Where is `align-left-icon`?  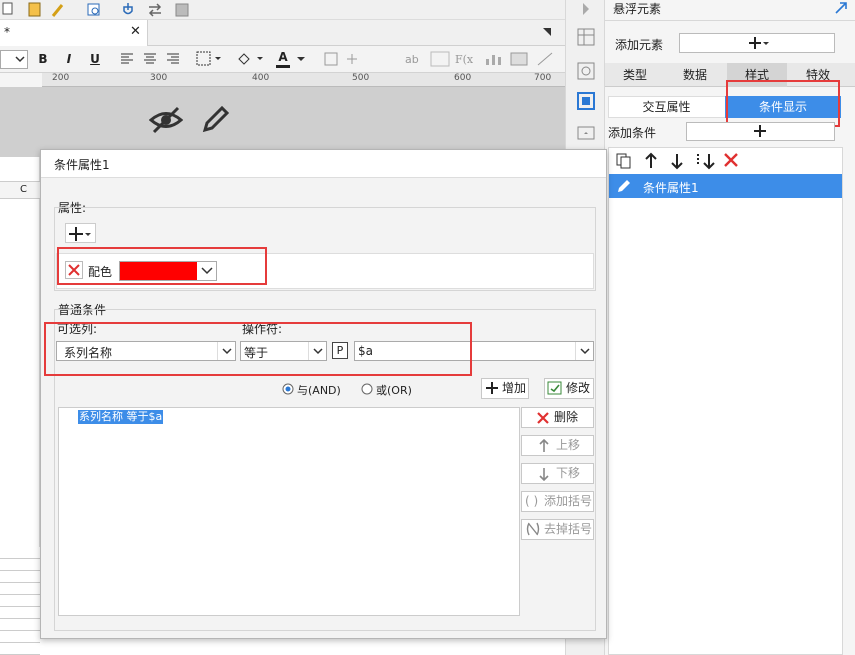
align-left-icon is located at coordinates (127, 59).